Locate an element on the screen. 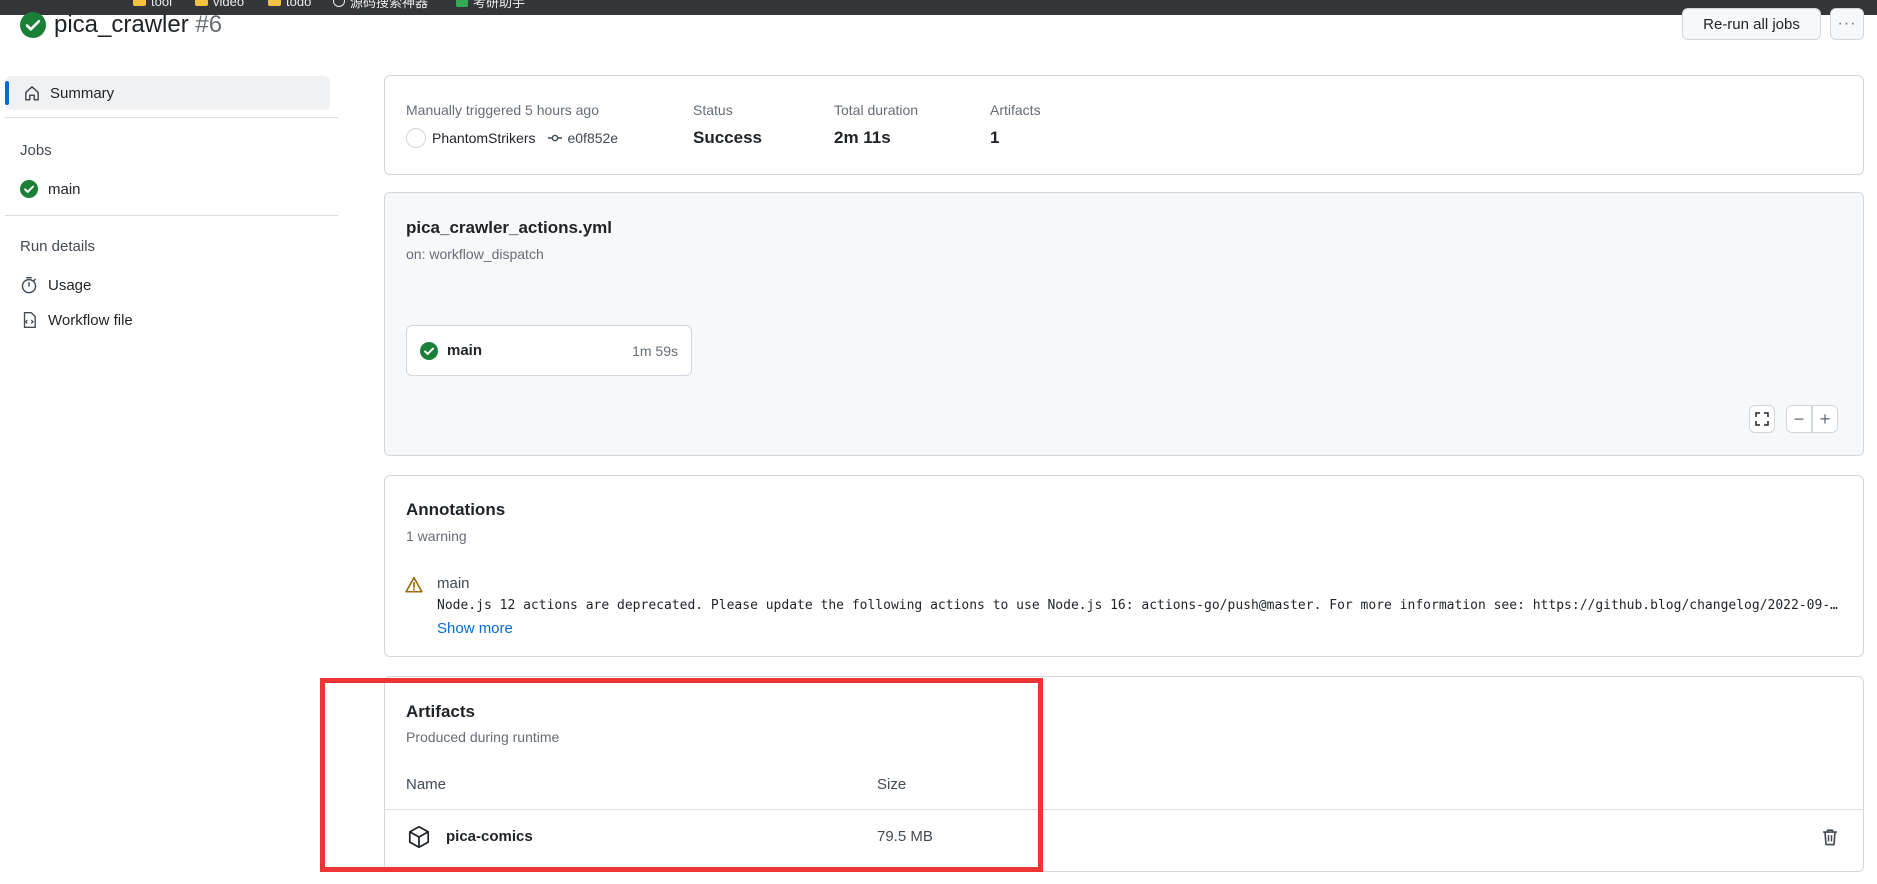  artifacts-count-label: Artifacts is located at coordinates (1015, 110).